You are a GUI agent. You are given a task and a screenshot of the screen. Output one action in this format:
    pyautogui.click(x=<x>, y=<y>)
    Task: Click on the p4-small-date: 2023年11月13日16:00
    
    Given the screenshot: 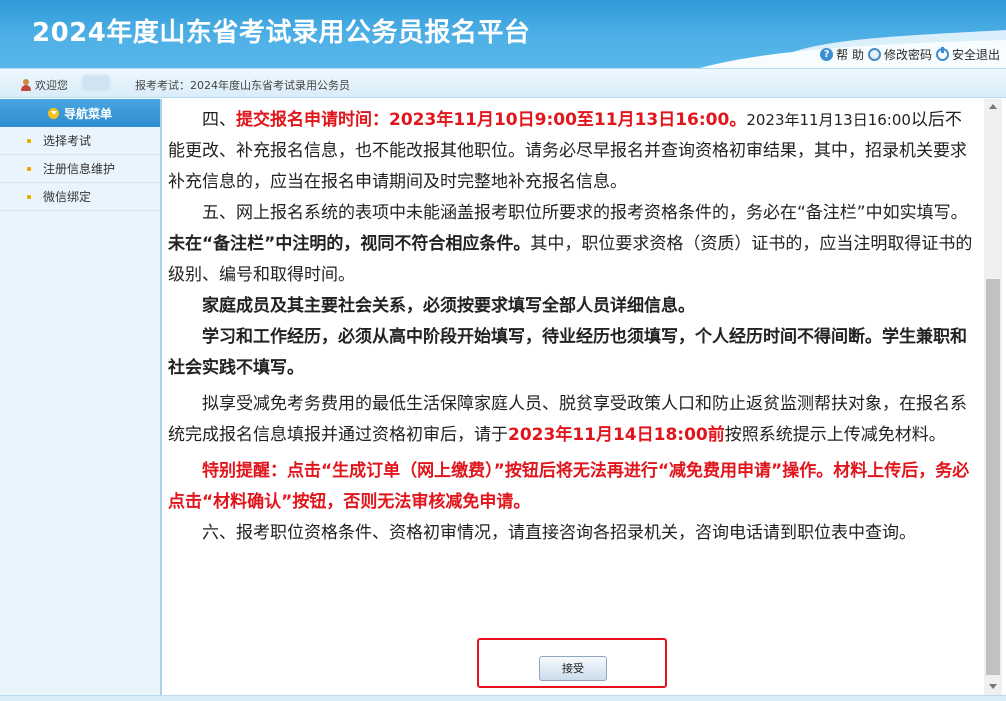 What is the action you would take?
    pyautogui.click(x=828, y=120)
    